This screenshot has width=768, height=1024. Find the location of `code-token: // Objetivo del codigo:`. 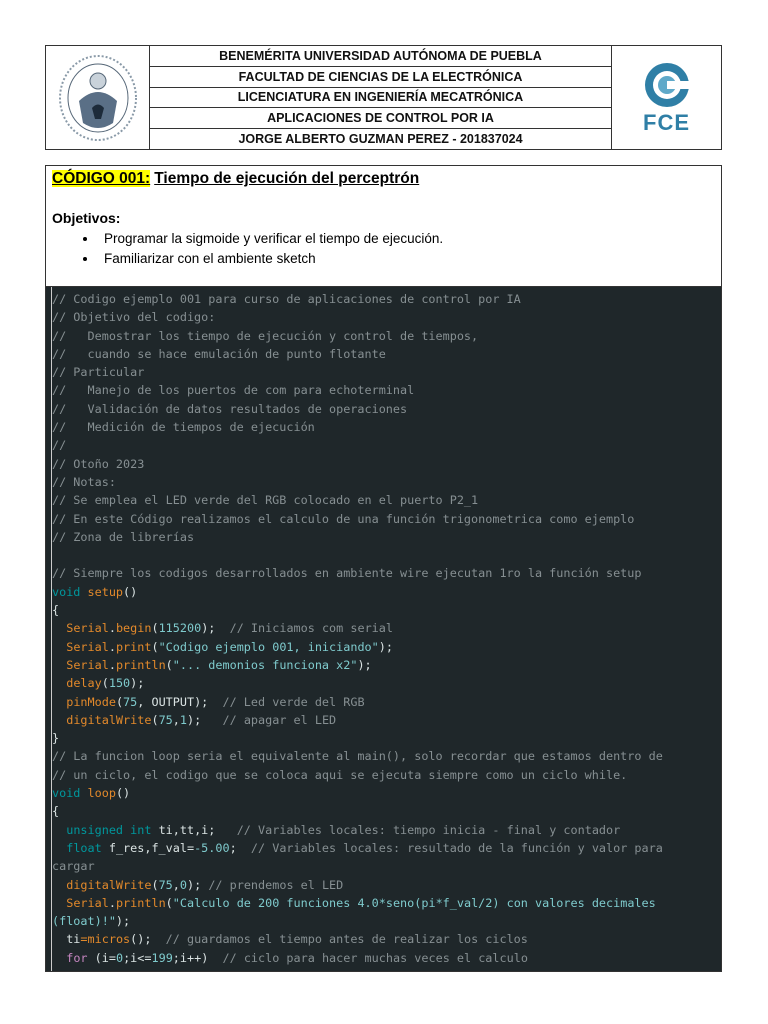

code-token: // Objetivo del codigo: is located at coordinates (134, 317).